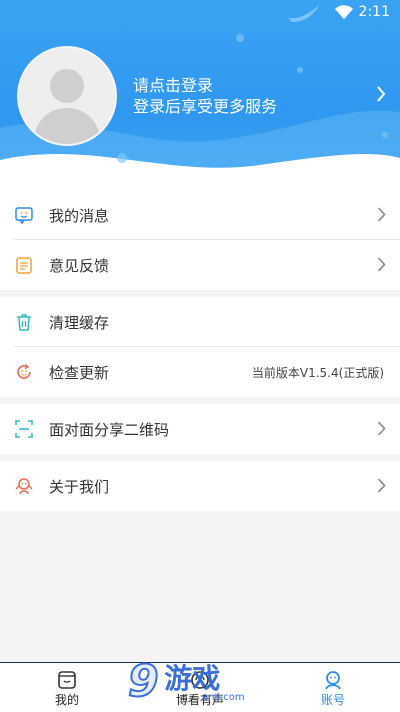  Describe the element at coordinates (109, 429) in the screenshot. I see `menu-label: 面对面分享二维码` at that location.